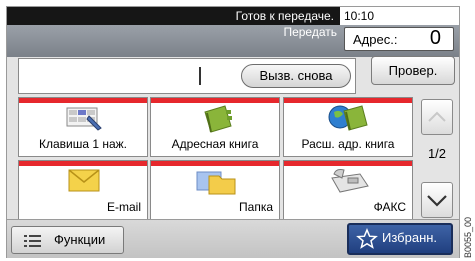 The height and width of the screenshot is (261, 475). What do you see at coordinates (437, 153) in the screenshot?
I see `page-indicator: 1/2` at bounding box center [437, 153].